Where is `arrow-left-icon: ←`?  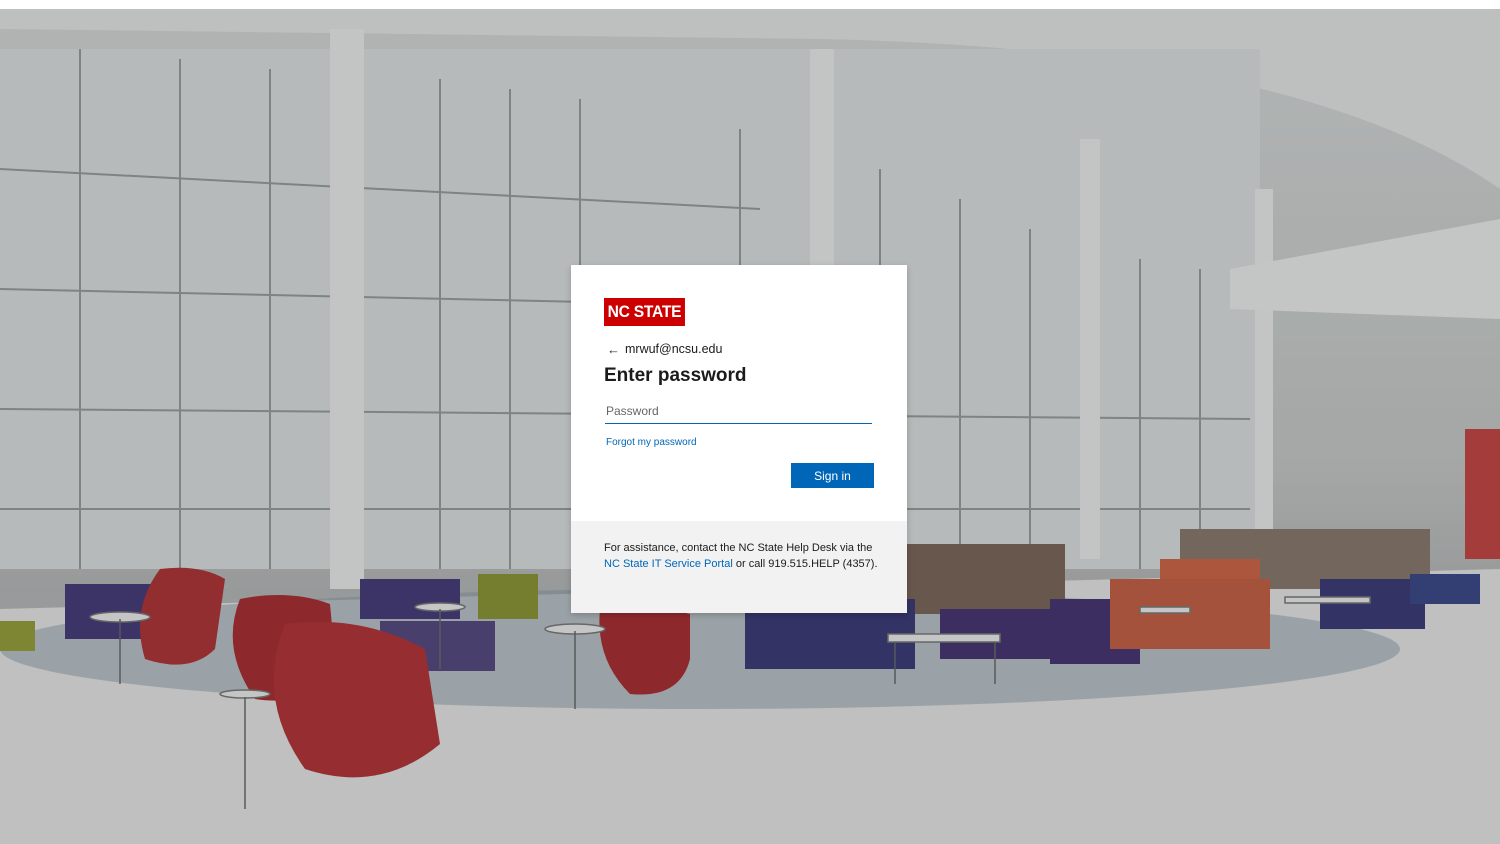
arrow-left-icon: ← is located at coordinates (613, 349).